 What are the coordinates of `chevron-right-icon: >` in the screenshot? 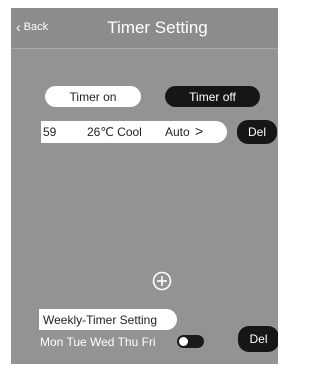 It's located at (199, 131).